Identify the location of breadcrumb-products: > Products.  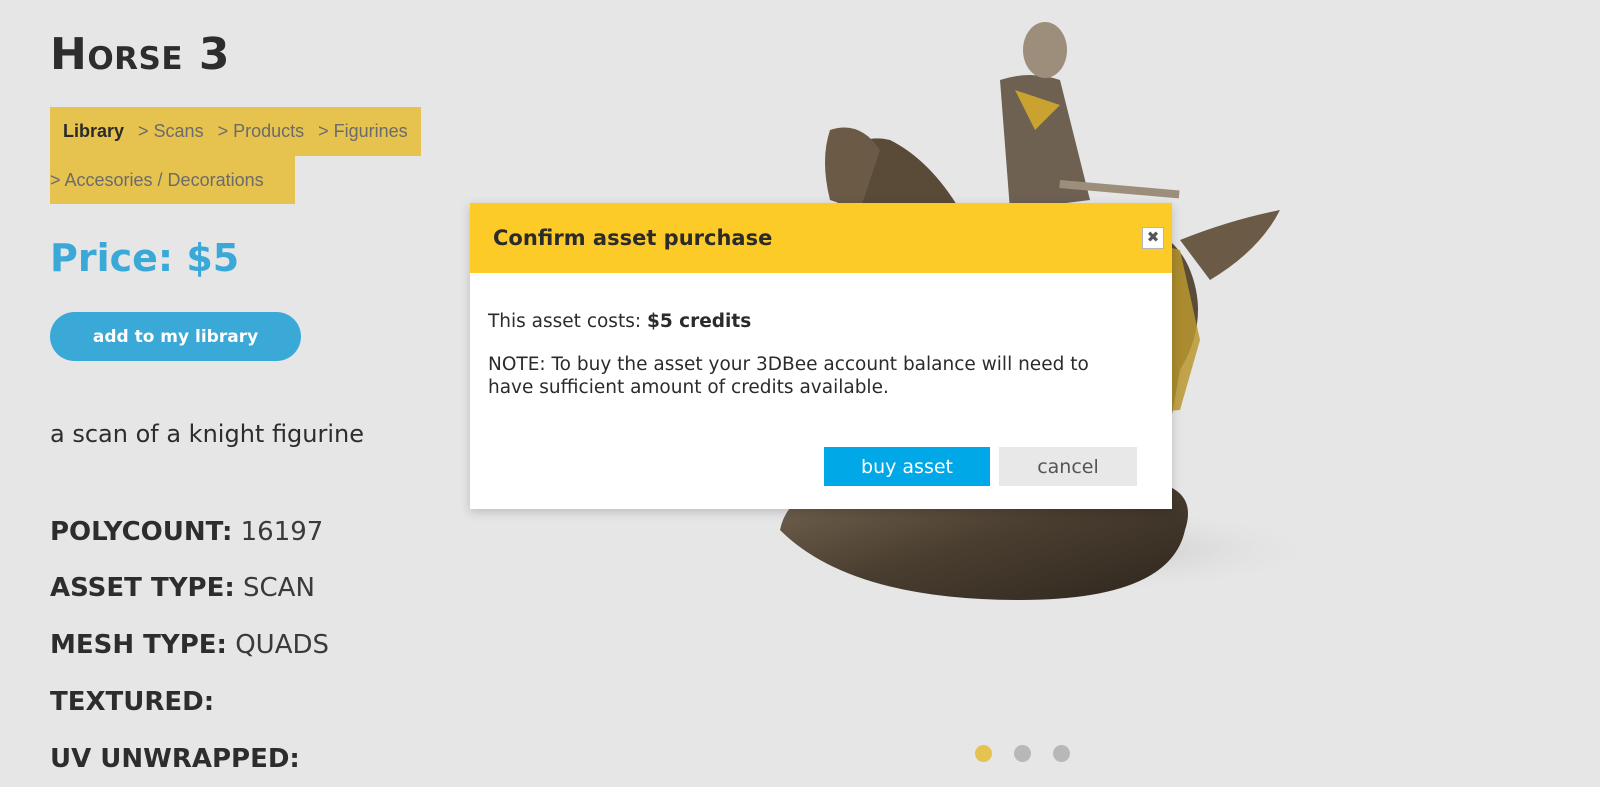
(261, 131).